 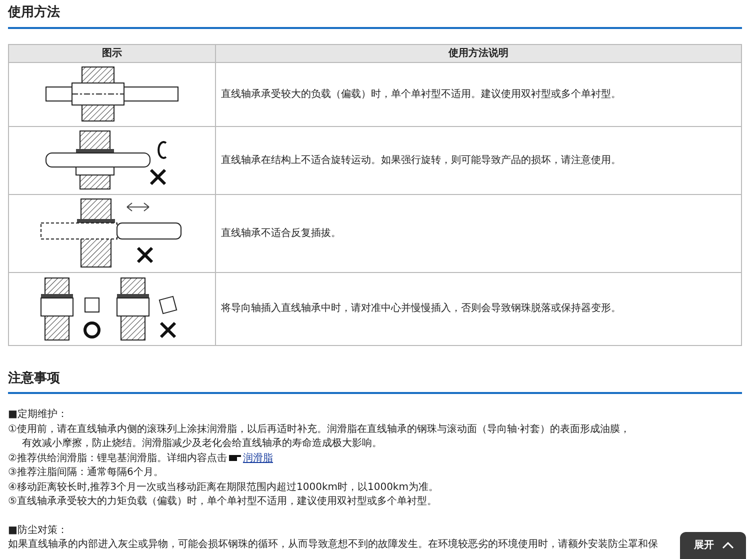 What do you see at coordinates (421, 94) in the screenshot?
I see `table-cell: 直线轴承承受较大的负载（偏载）时，单个单衬型不适用。建议使用双衬型或多个单衬型。` at bounding box center [421, 94].